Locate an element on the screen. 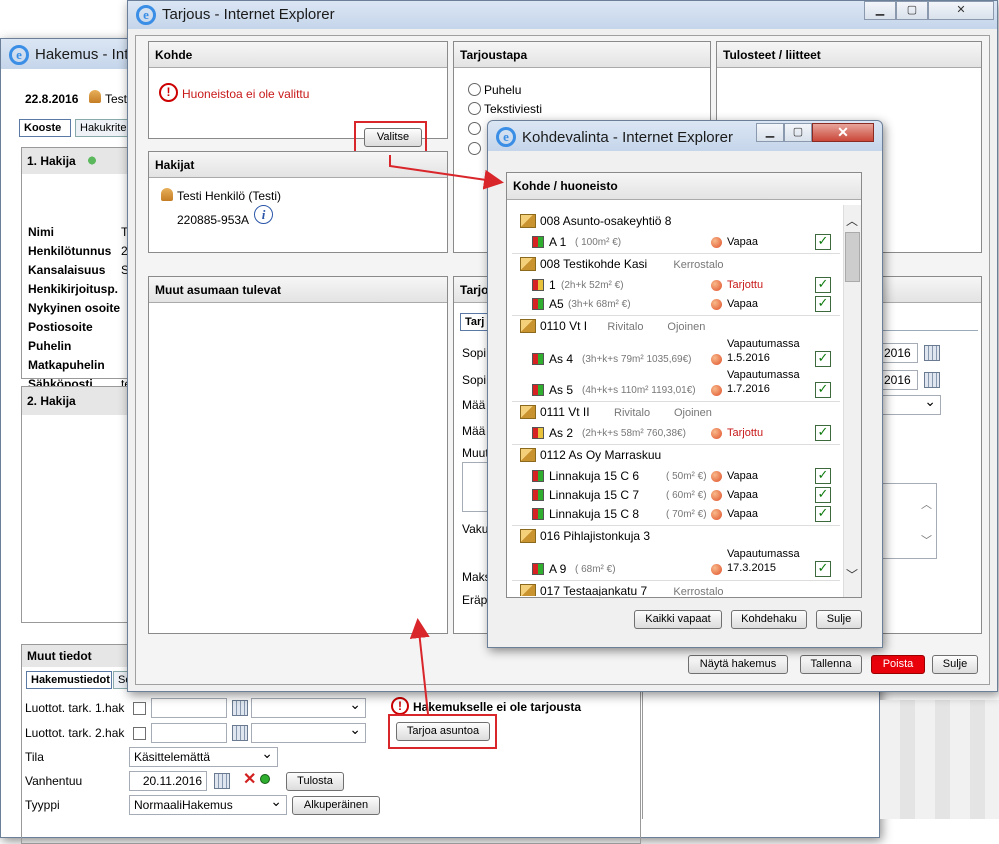  arrow-valitse-to-kohde is located at coordinates (446, 172).